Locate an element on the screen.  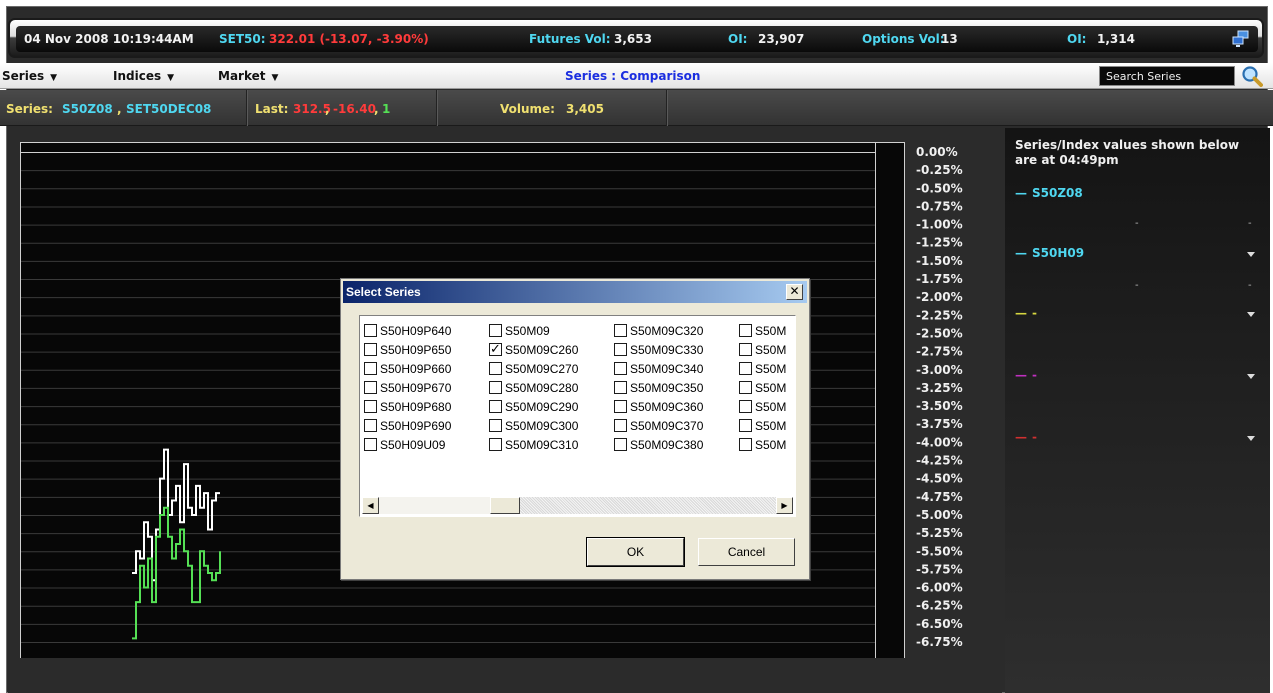
series-checkbox-item: S50M09C270 is located at coordinates (533, 370).